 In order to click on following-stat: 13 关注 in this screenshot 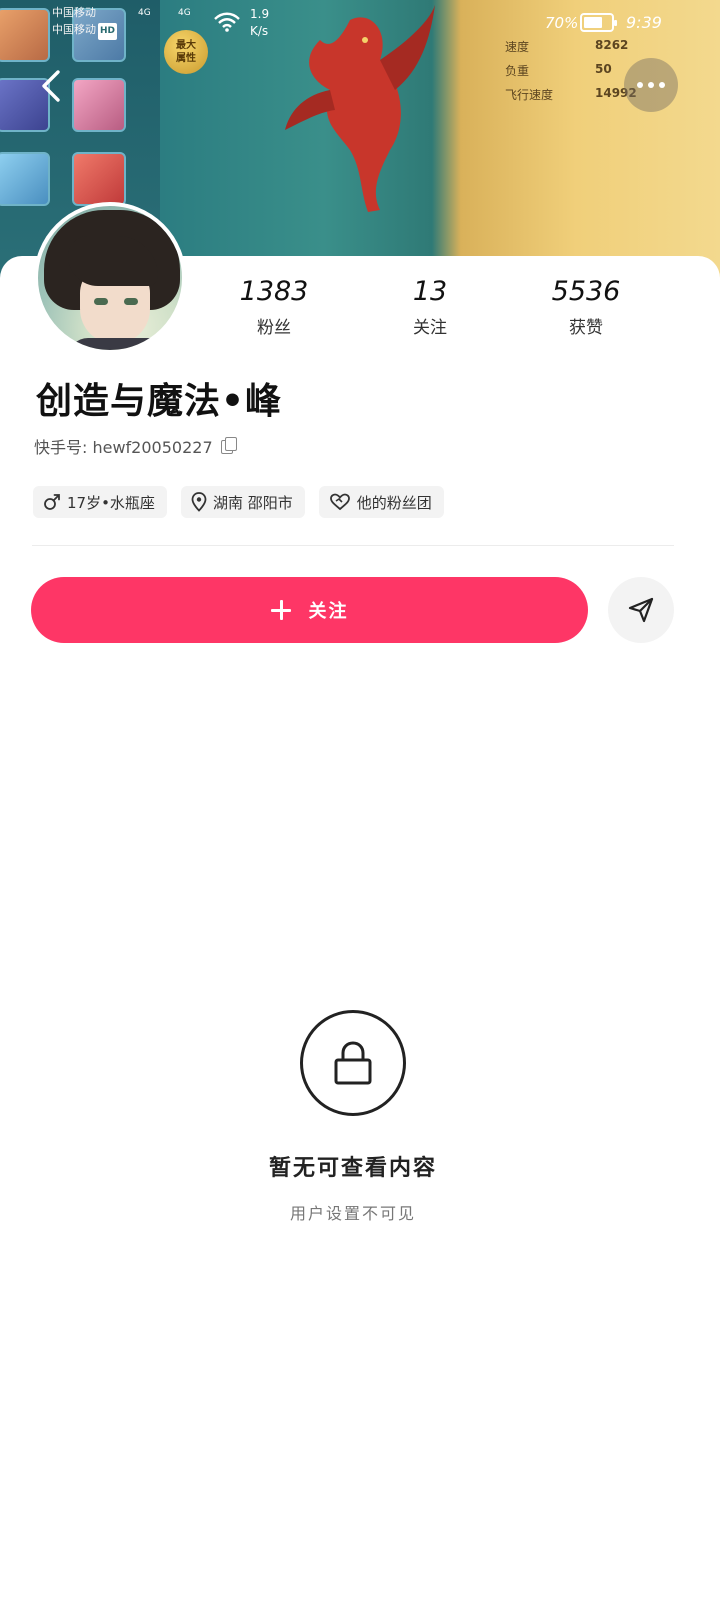, I will do `click(430, 306)`.